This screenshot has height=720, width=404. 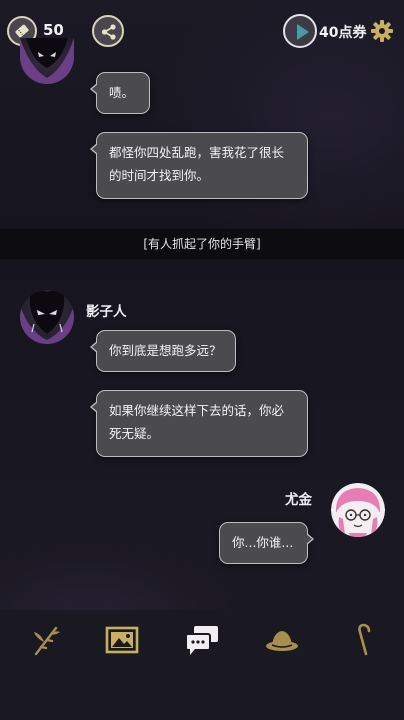 What do you see at coordinates (165, 350) in the screenshot?
I see `message-text: 你到底是想跑多远？` at bounding box center [165, 350].